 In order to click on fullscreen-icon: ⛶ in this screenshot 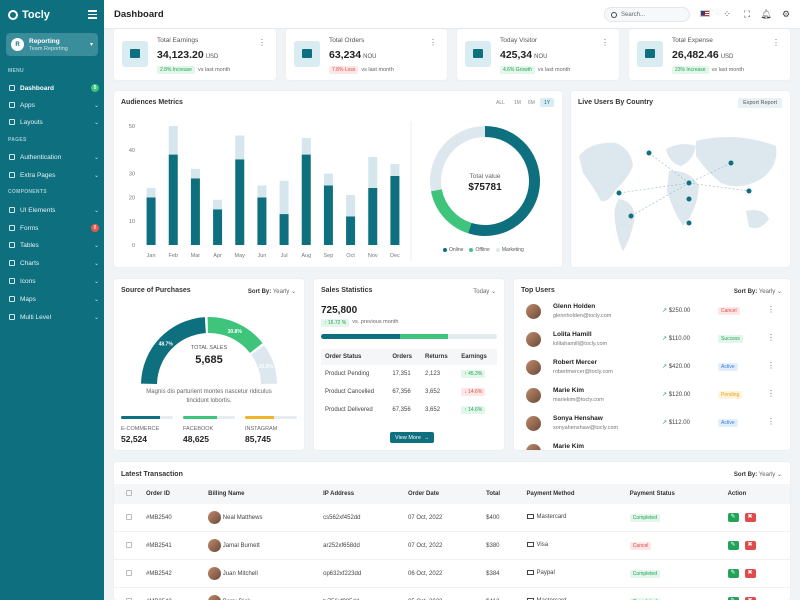, I will do `click(747, 14)`.